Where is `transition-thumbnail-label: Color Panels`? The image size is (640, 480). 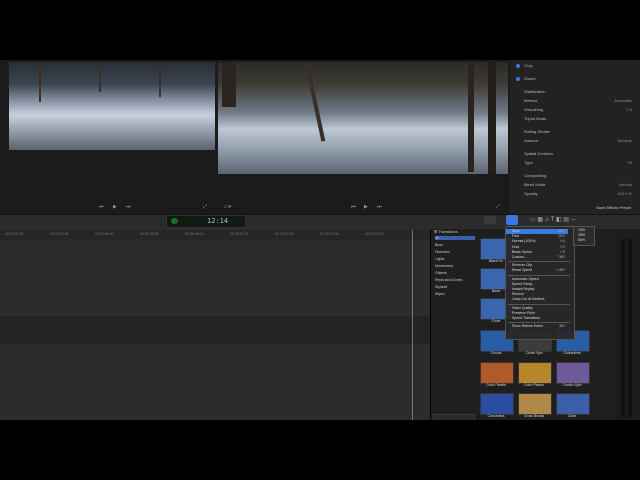 transition-thumbnail-label: Color Panels is located at coordinates (496, 385).